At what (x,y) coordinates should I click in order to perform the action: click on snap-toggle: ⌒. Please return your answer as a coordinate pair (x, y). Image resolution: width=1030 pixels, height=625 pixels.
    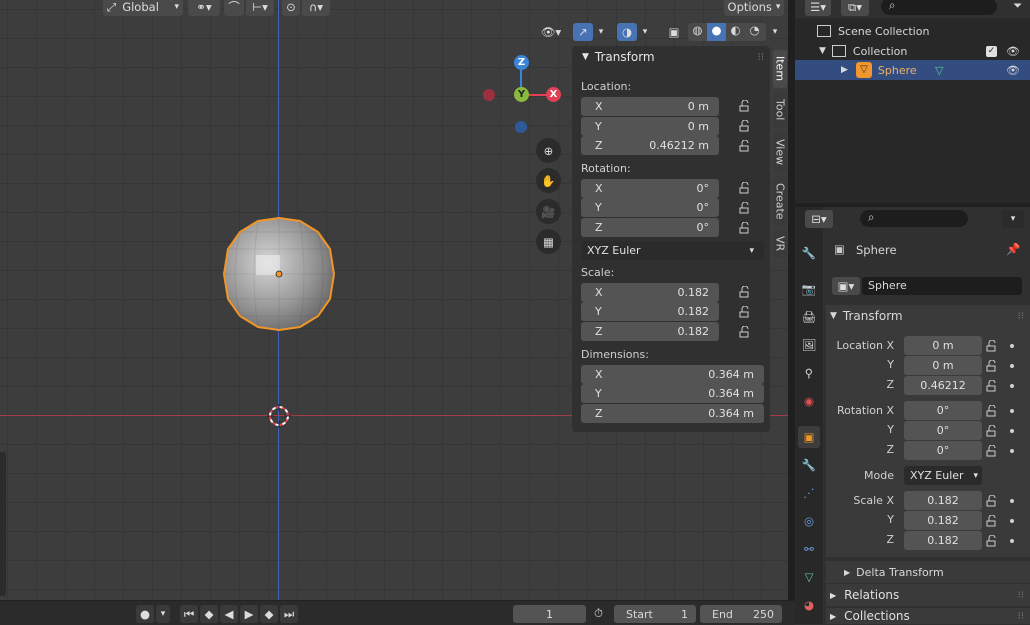
    Looking at the image, I should click on (234, 8).